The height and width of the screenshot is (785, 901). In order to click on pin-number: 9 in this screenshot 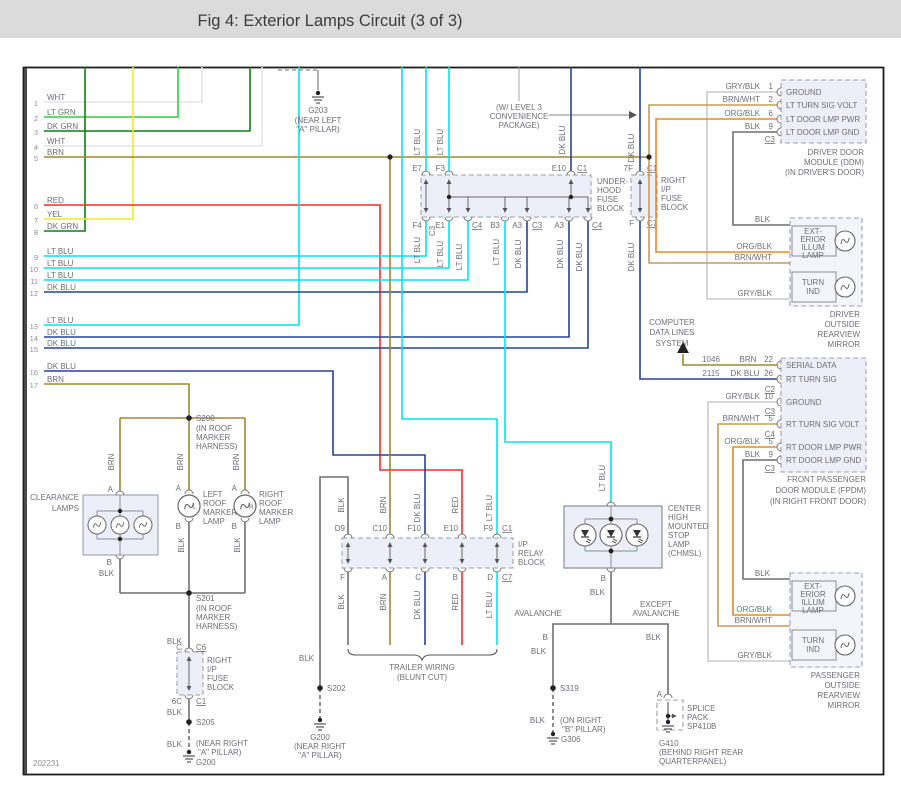, I will do `click(771, 454)`.